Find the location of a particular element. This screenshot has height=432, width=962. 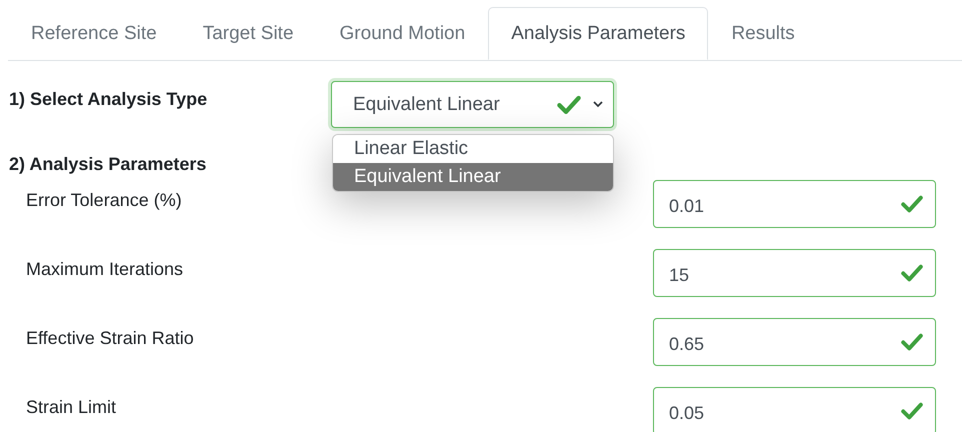

field-label: Error Tolerance (%) is located at coordinates (104, 200).